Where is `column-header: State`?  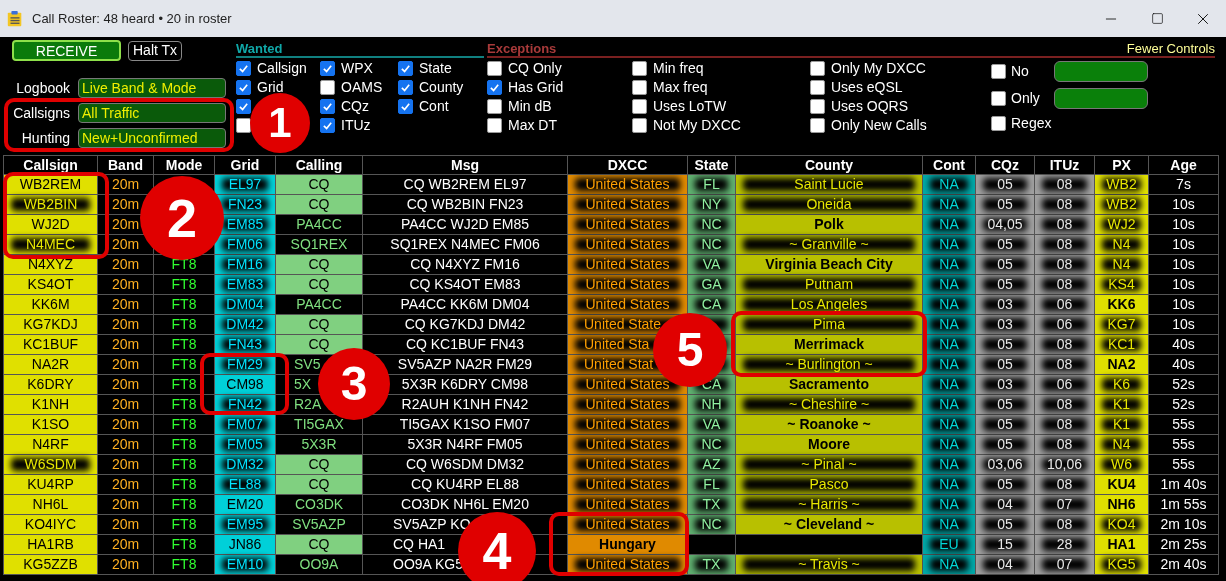 column-header: State is located at coordinates (711, 165).